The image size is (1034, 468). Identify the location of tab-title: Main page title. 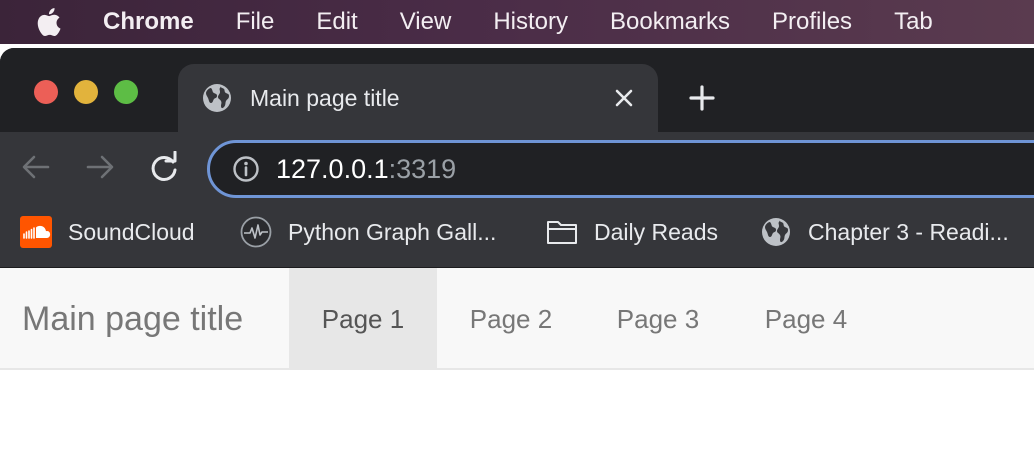
(325, 97).